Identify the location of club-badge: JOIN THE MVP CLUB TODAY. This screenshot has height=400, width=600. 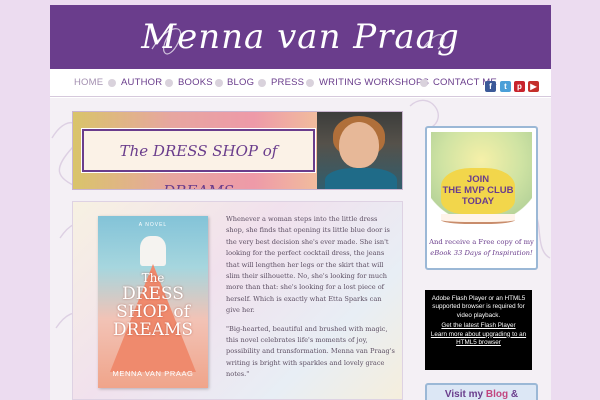
(478, 191).